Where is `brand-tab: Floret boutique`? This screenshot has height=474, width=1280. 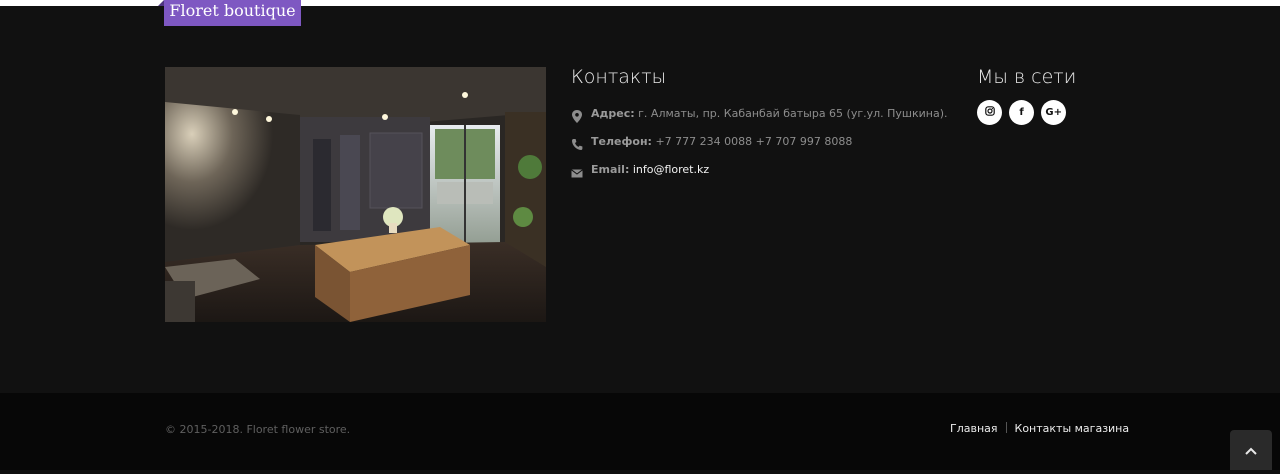
brand-tab: Floret boutique is located at coordinates (229, 13).